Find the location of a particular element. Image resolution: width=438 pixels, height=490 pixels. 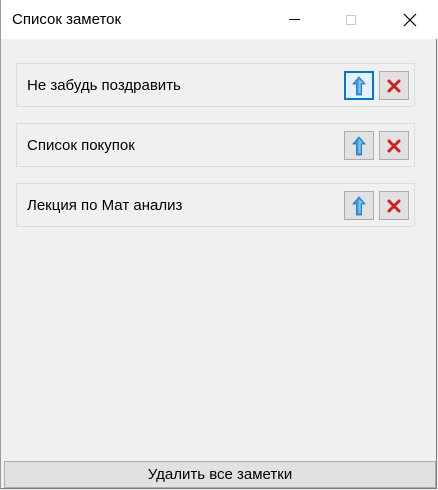

window-title: Список заметок is located at coordinates (67, 19).